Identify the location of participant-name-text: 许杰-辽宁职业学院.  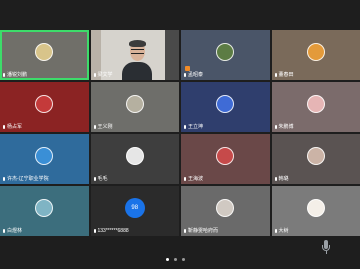
(28, 179).